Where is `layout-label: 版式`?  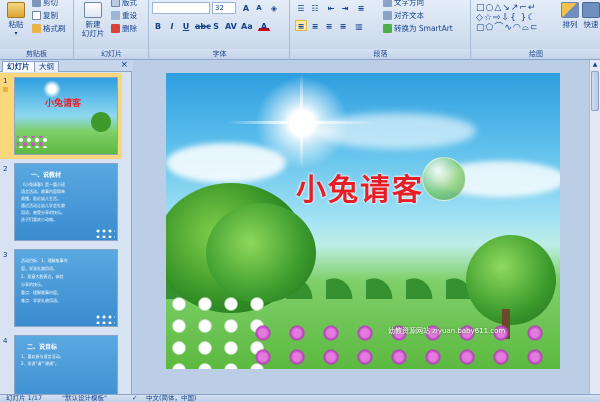
layout-label: 版式 is located at coordinates (129, 3).